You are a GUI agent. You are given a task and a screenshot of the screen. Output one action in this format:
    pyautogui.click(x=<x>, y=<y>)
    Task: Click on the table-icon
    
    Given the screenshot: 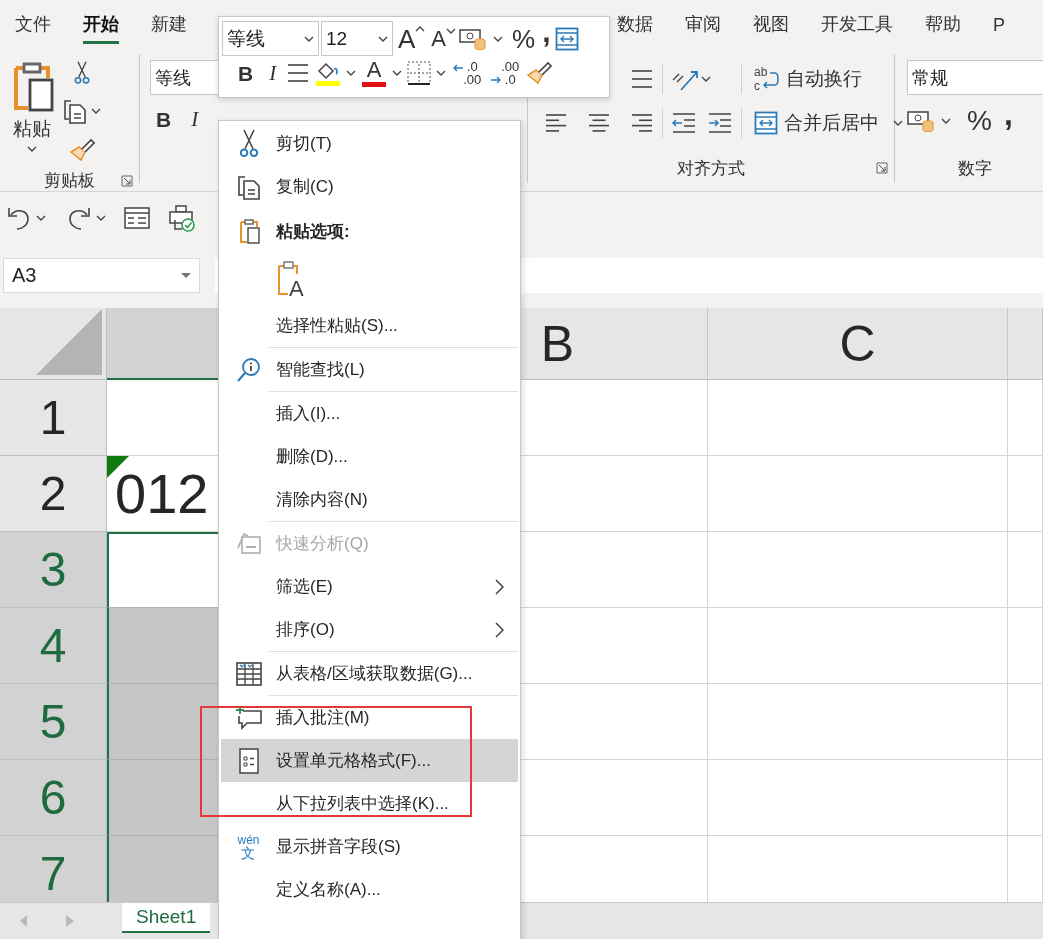 What is the action you would take?
    pyautogui.click(x=248, y=673)
    